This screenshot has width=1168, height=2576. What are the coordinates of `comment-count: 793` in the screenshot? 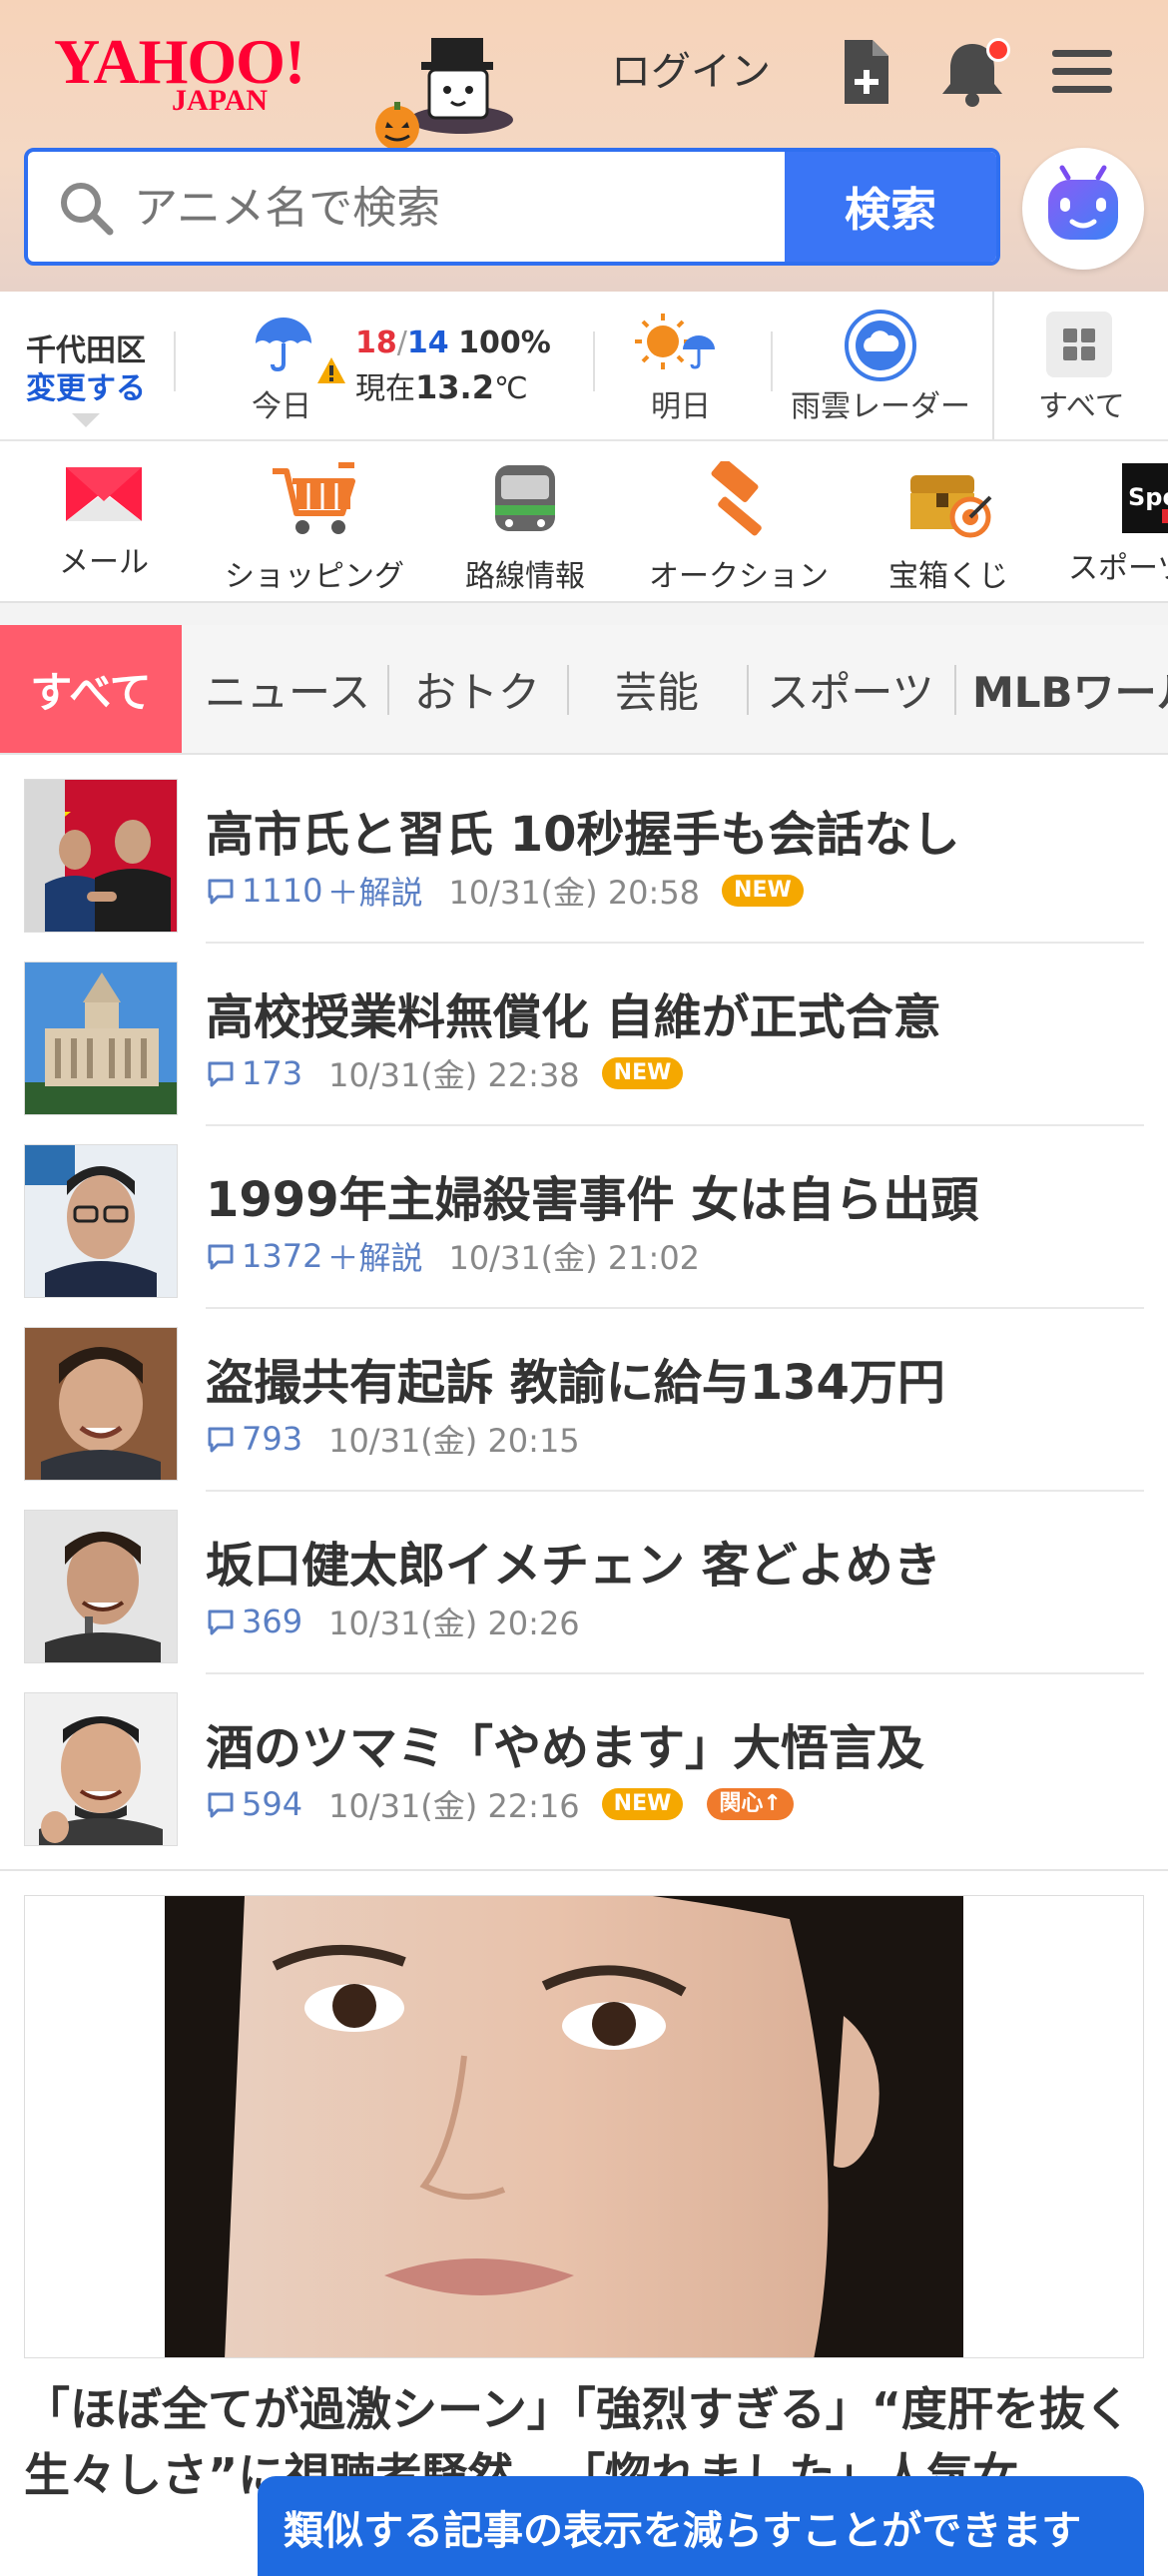 It's located at (254, 1439).